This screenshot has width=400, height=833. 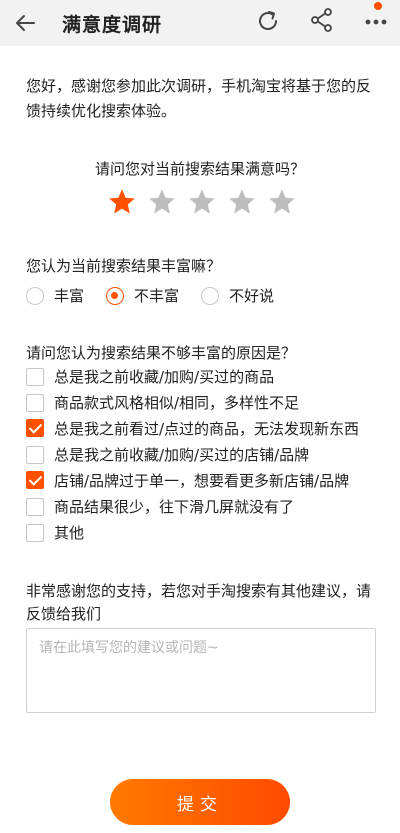 I want to click on reason-label: 总是我之前收藏/加购/买过的店铺/品牌, so click(x=182, y=455).